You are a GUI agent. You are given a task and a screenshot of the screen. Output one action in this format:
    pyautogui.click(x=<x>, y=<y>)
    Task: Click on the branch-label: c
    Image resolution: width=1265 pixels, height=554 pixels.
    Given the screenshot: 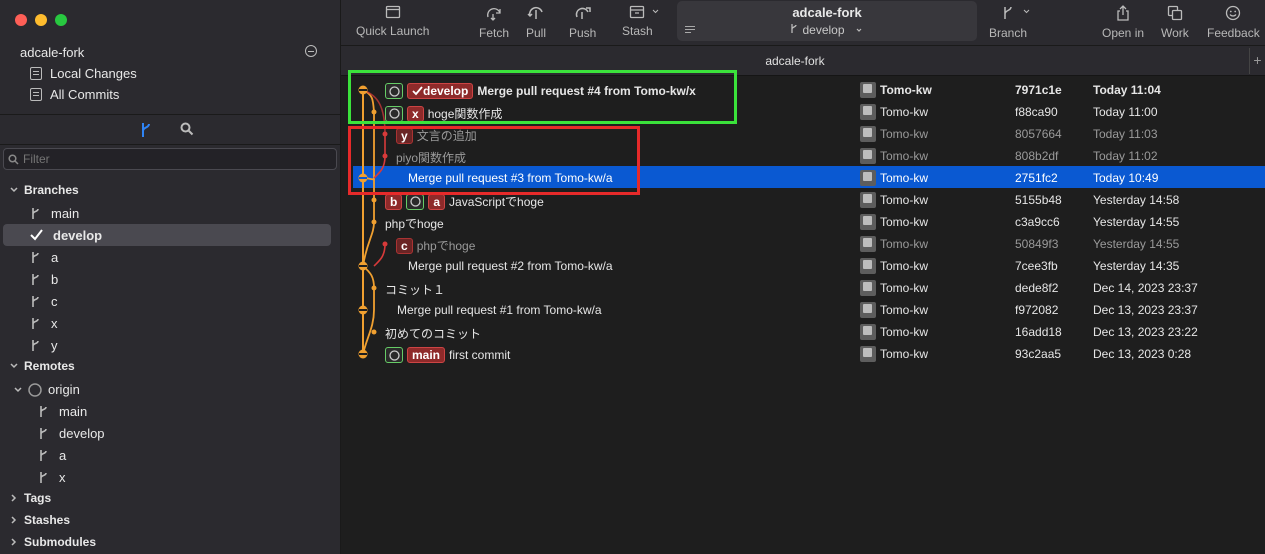 What is the action you would take?
    pyautogui.click(x=54, y=301)
    